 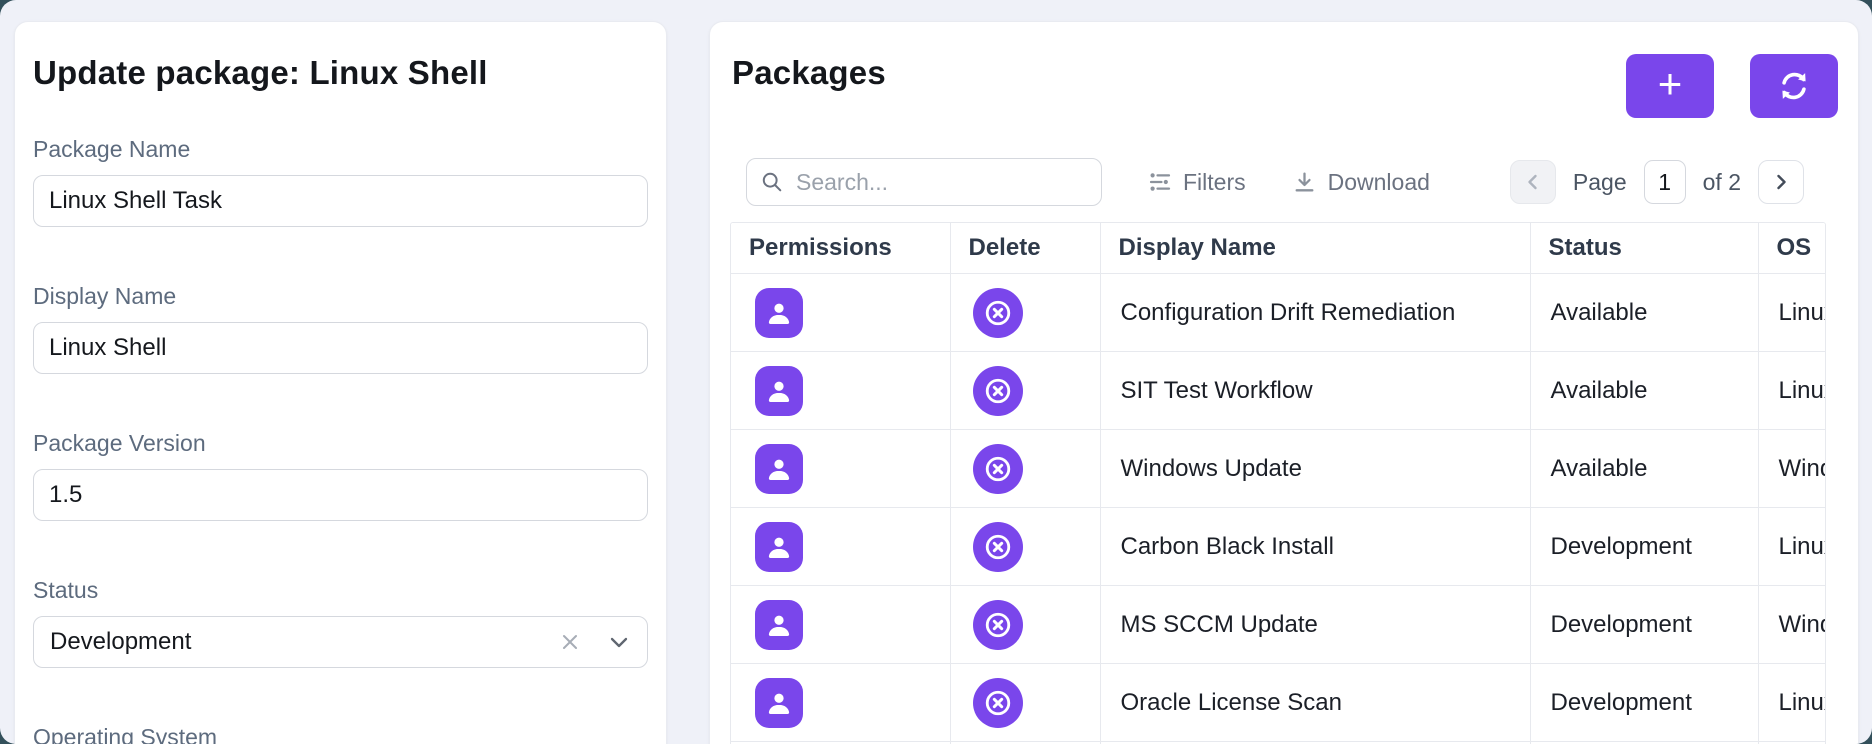 What do you see at coordinates (1314, 702) in the screenshot?
I see `cell-display-name: Oracle License Scan` at bounding box center [1314, 702].